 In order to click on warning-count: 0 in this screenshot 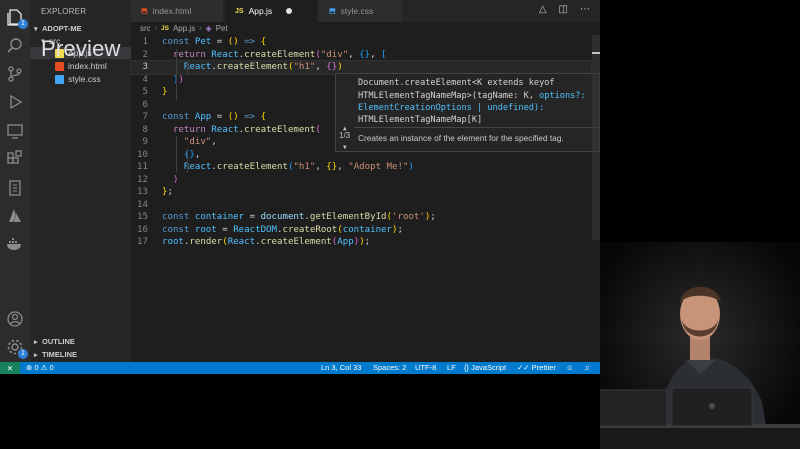, I will do `click(51, 367)`.